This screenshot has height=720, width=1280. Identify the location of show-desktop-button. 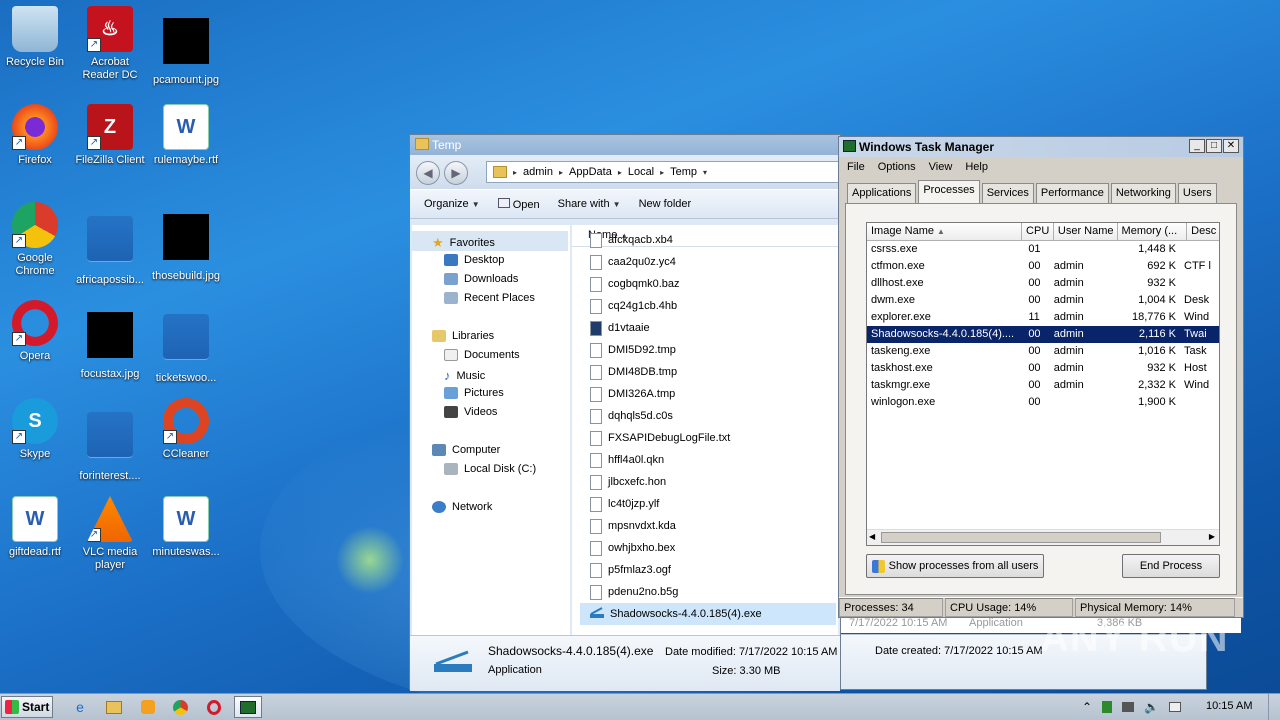
(1274, 707).